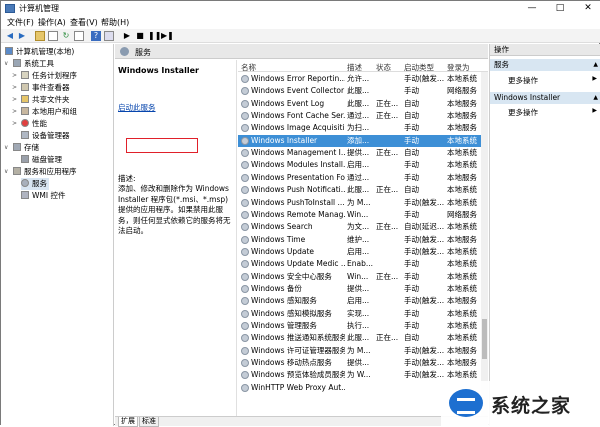  What do you see at coordinates (44, 76) in the screenshot?
I see `tree-task-scheduler: > 任务计划程序` at bounding box center [44, 76].